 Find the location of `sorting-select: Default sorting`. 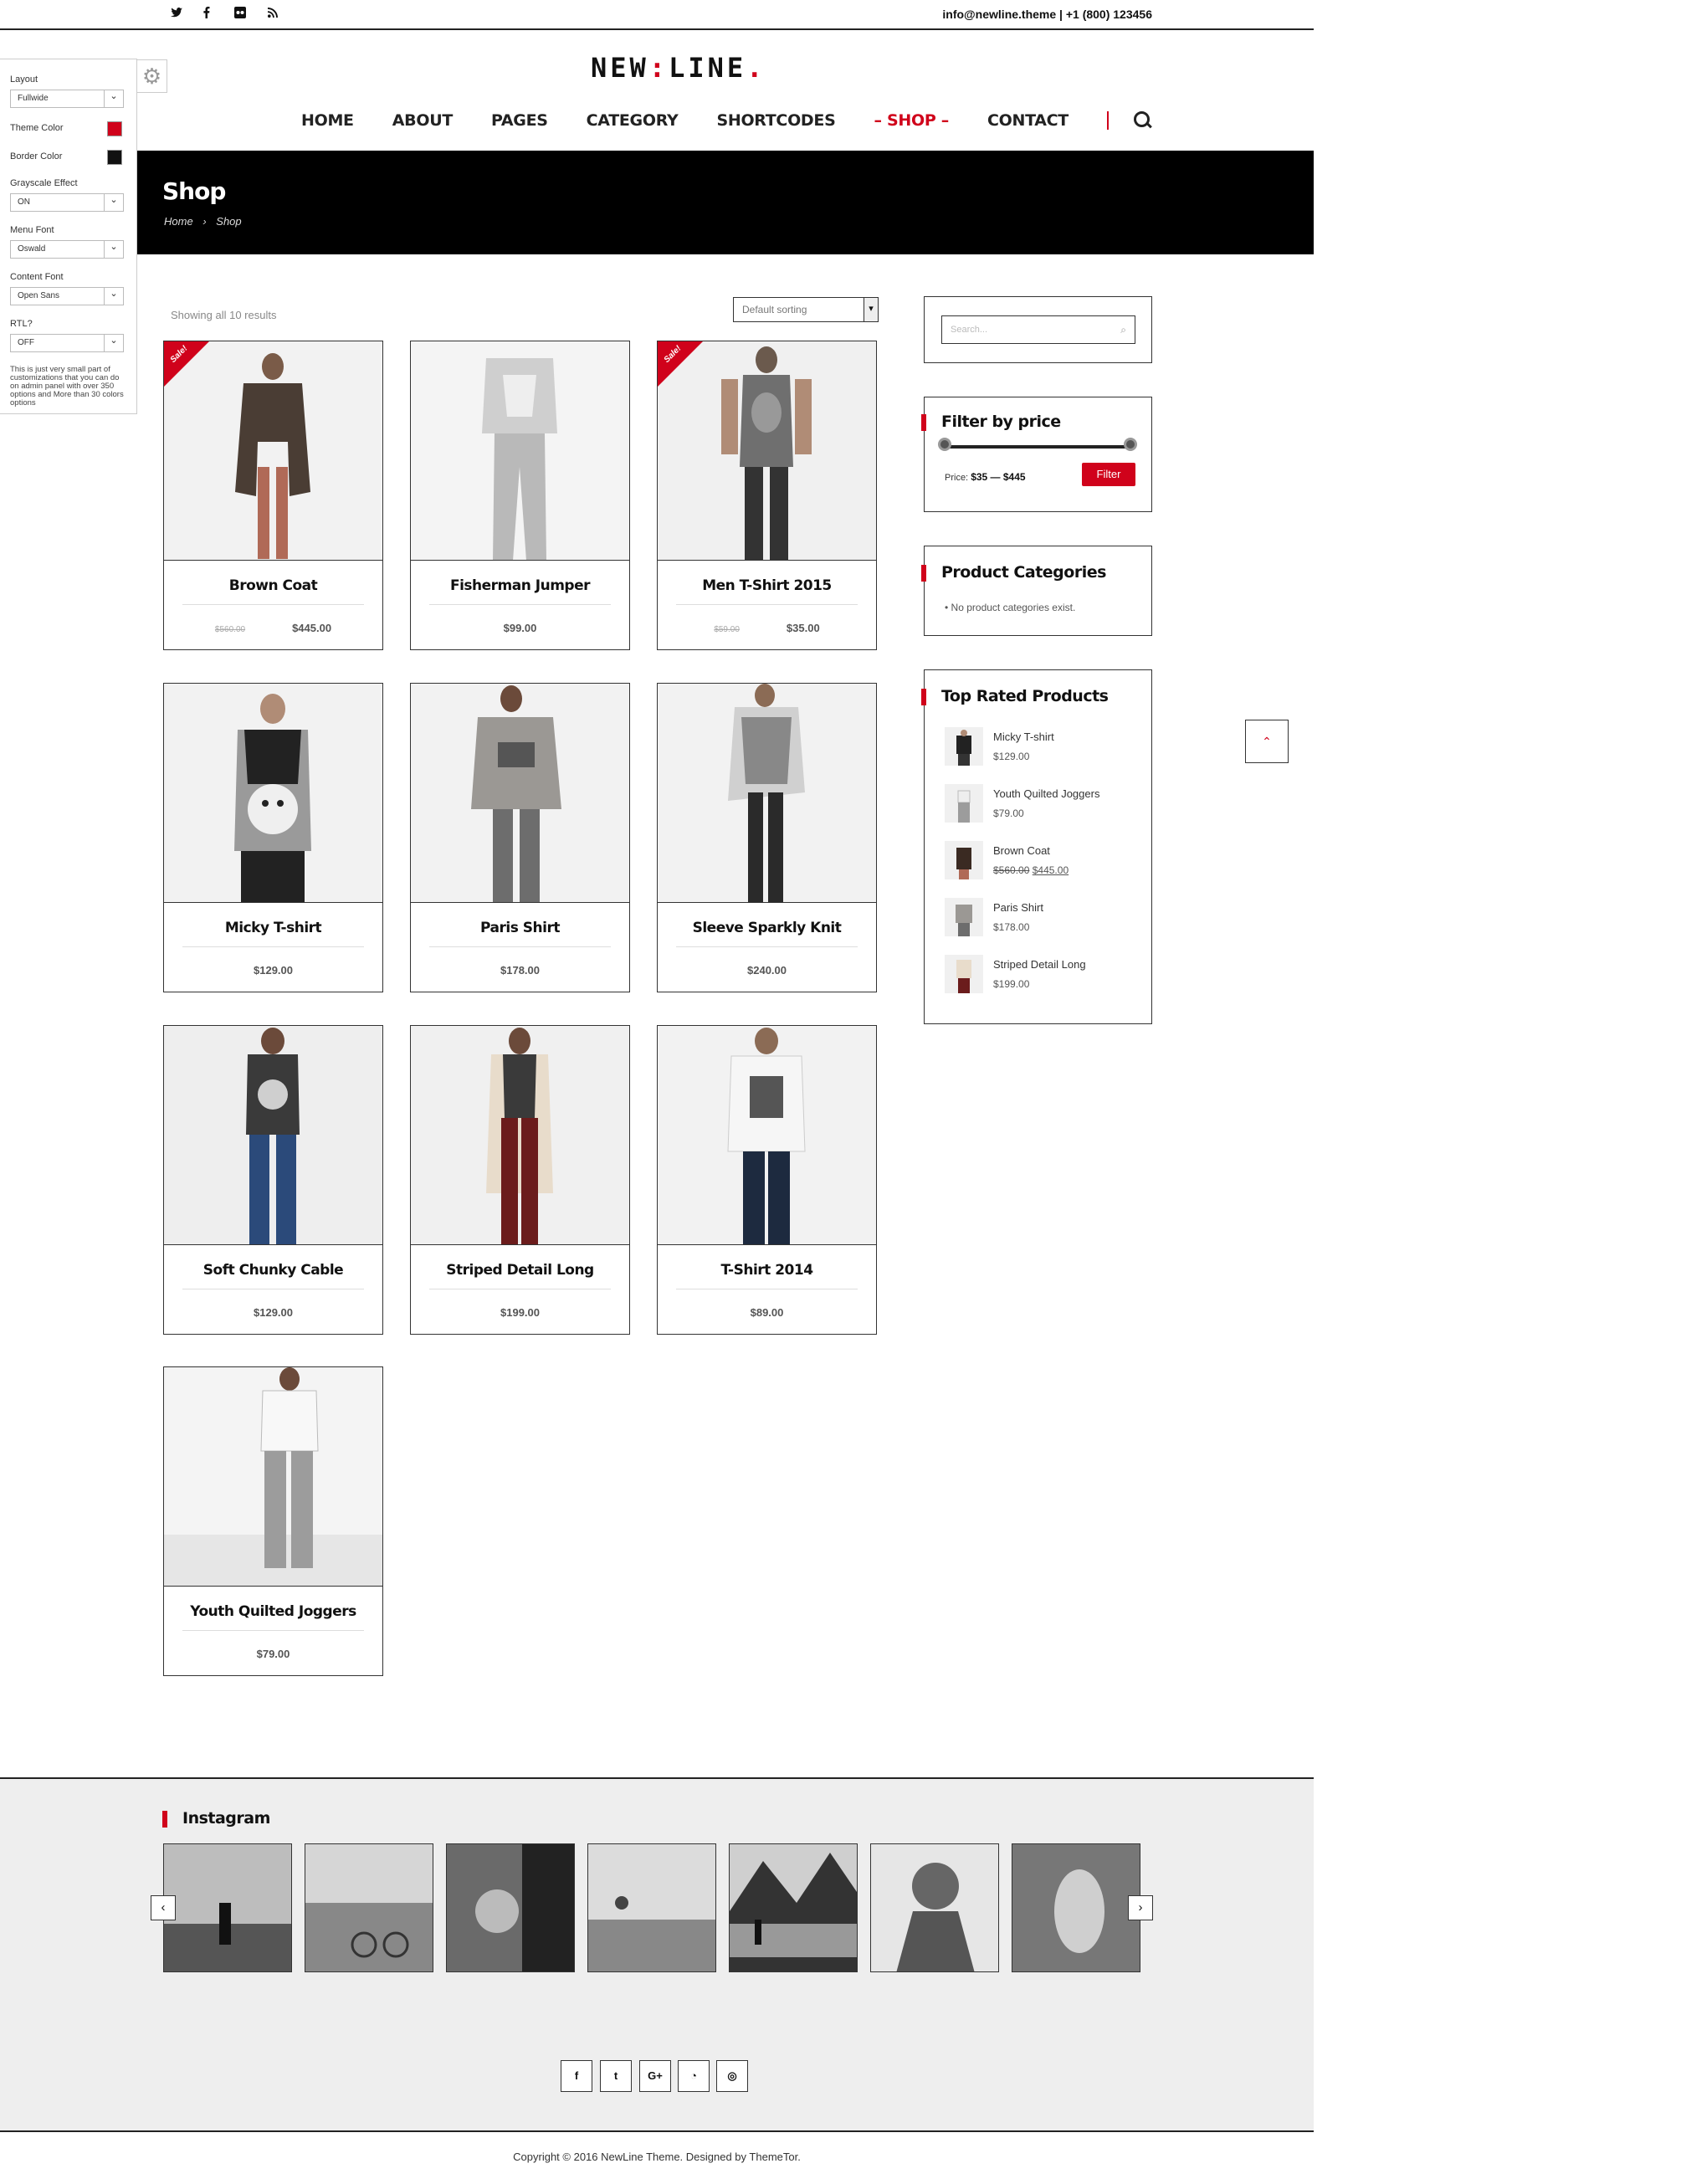

sorting-select: Default sorting is located at coordinates (806, 309).